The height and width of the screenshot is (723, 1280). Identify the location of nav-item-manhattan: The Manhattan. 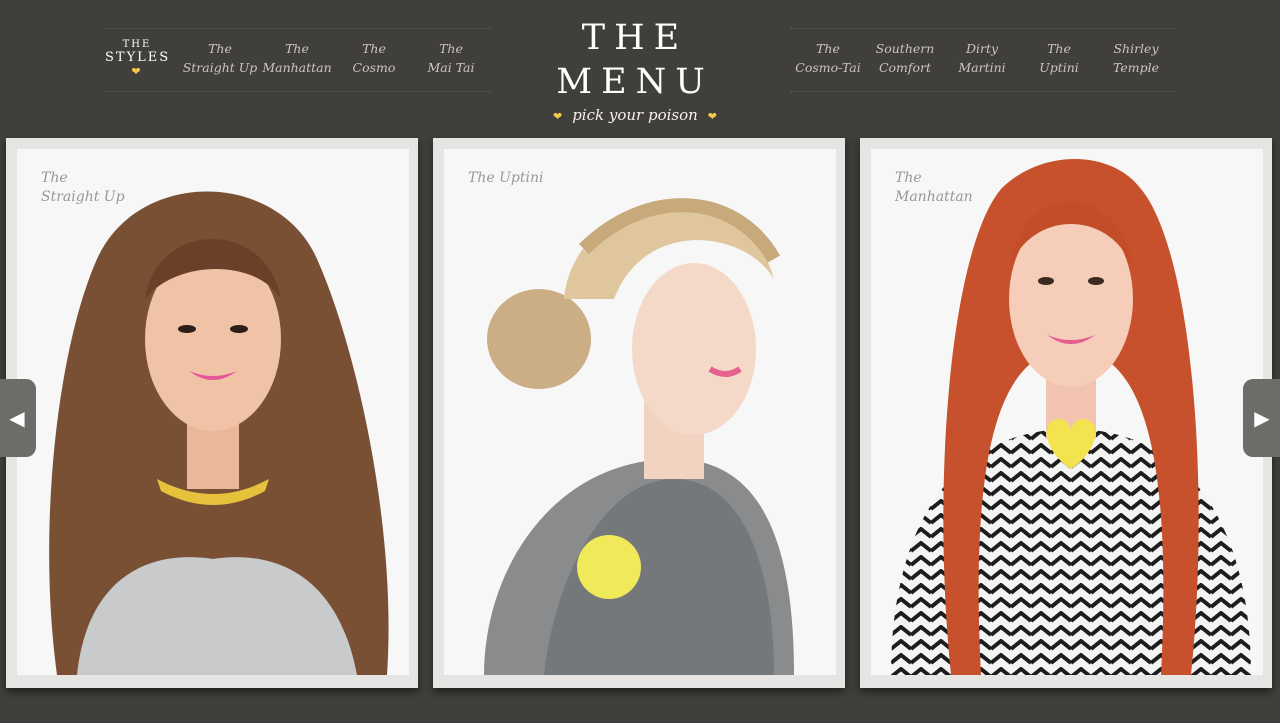
(297, 58).